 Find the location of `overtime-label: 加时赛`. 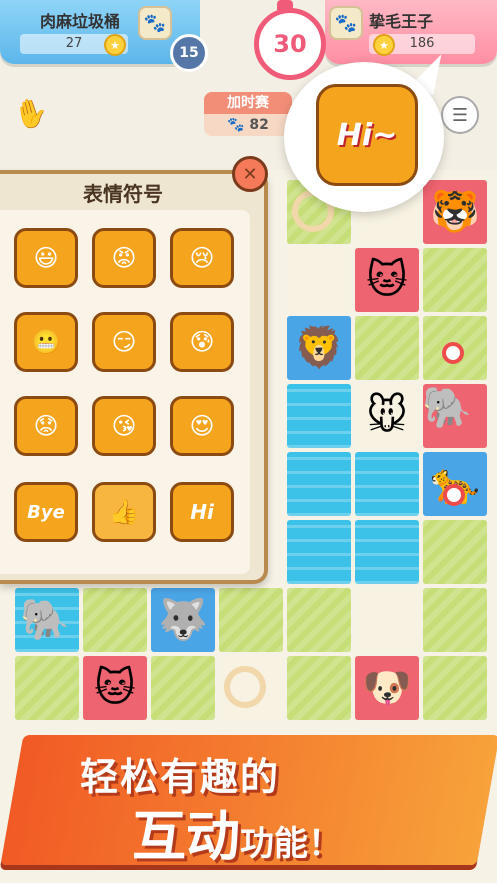

overtime-label: 加时赛 is located at coordinates (248, 103).